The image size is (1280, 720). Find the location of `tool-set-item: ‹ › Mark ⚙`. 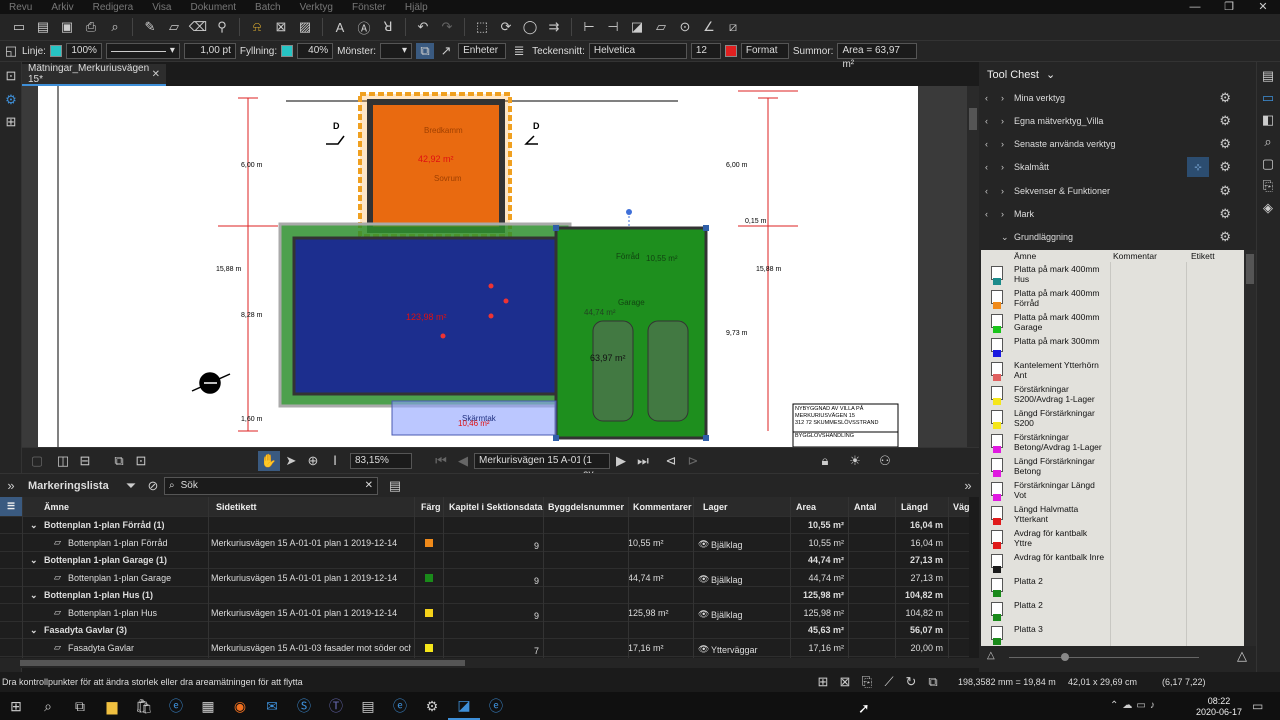

tool-set-item: ‹ › Mark ⚙ is located at coordinates (1107, 214).